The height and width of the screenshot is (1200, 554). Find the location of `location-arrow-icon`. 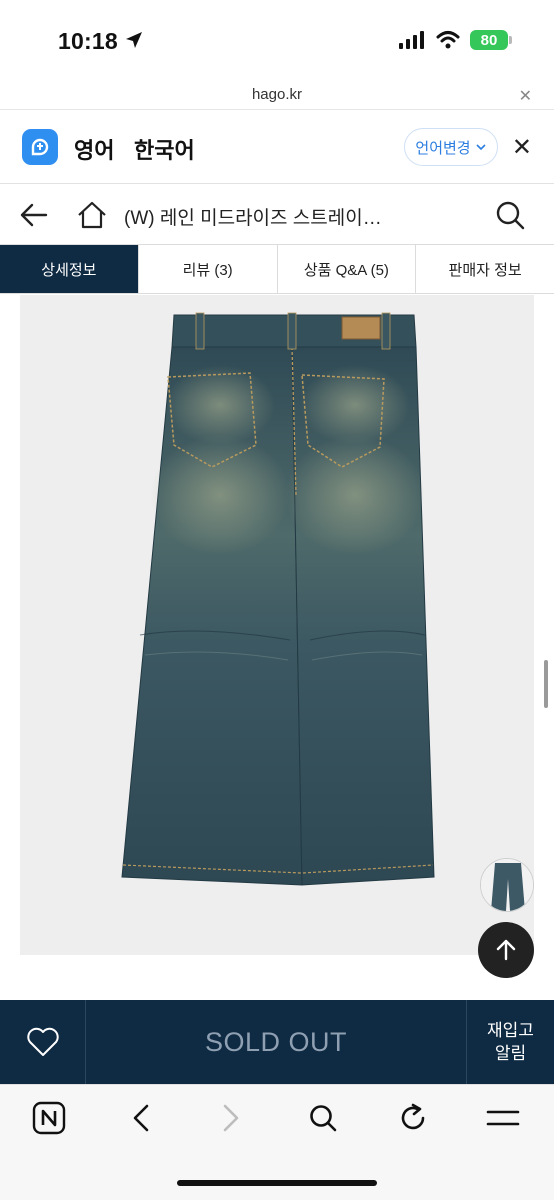

location-arrow-icon is located at coordinates (134, 40).